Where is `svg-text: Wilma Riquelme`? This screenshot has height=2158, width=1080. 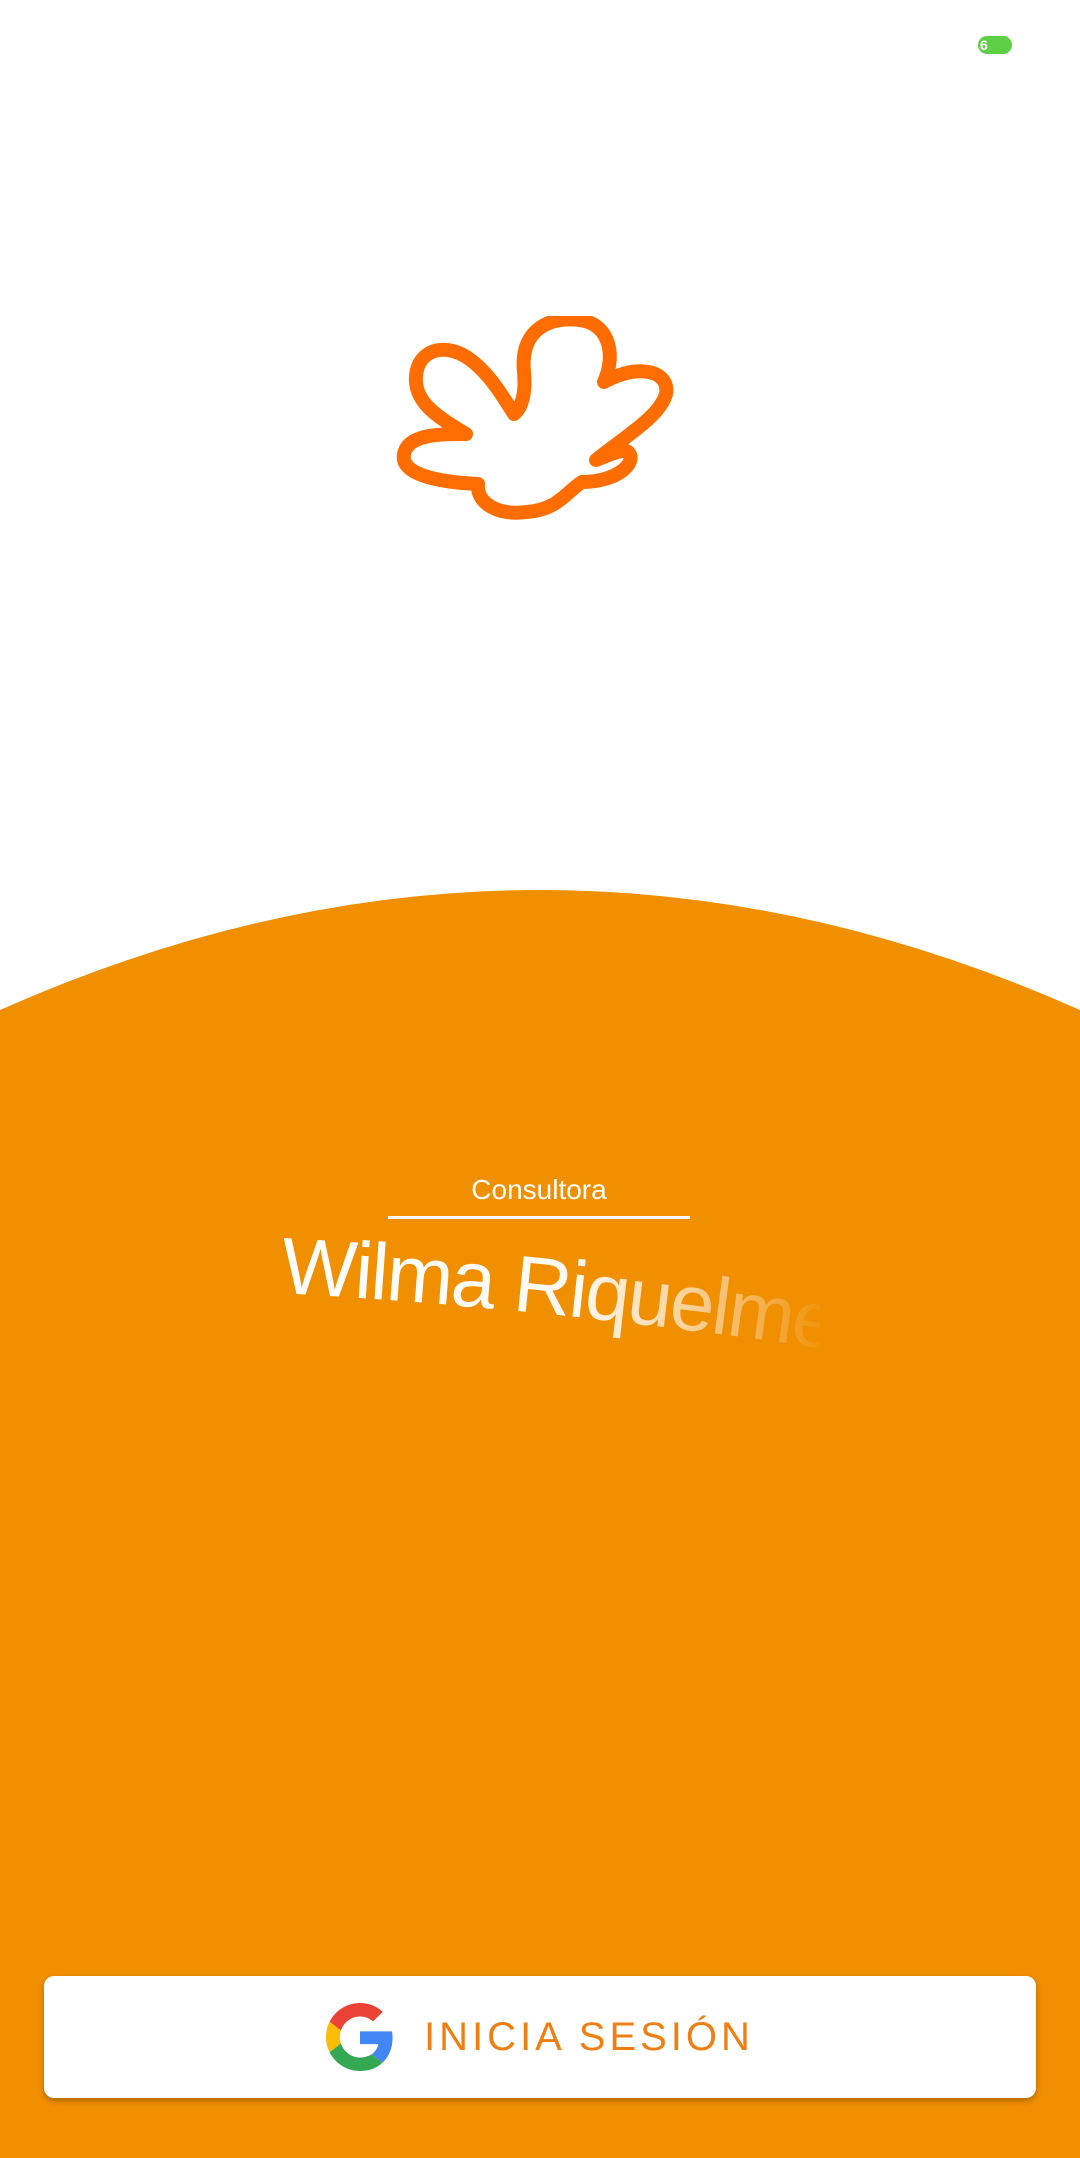
svg-text: Wilma Riquelme is located at coordinates (550, 1293).